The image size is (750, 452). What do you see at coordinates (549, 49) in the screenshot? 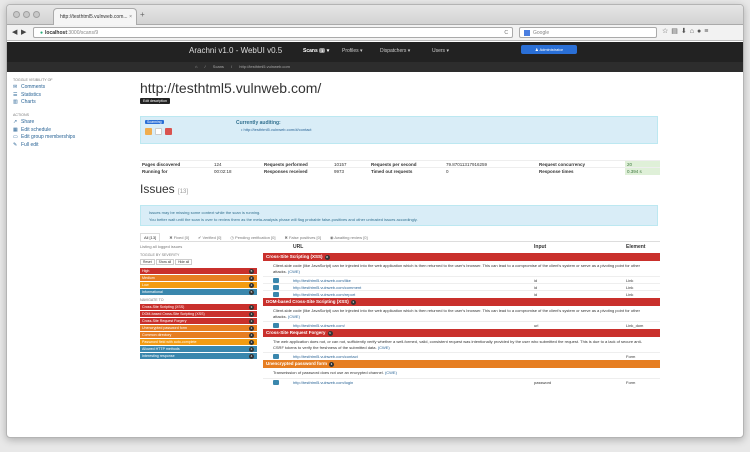
I see `admin-user-button: ♟ Administrator` at bounding box center [549, 49].